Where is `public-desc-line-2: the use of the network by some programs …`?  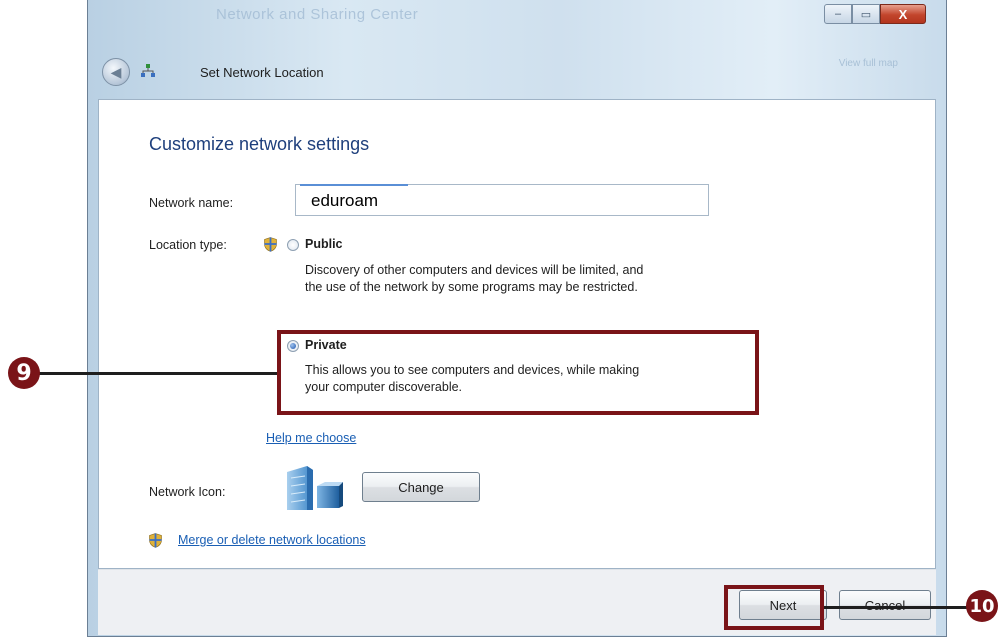
public-desc-line-2: the use of the network by some programs … is located at coordinates (471, 287).